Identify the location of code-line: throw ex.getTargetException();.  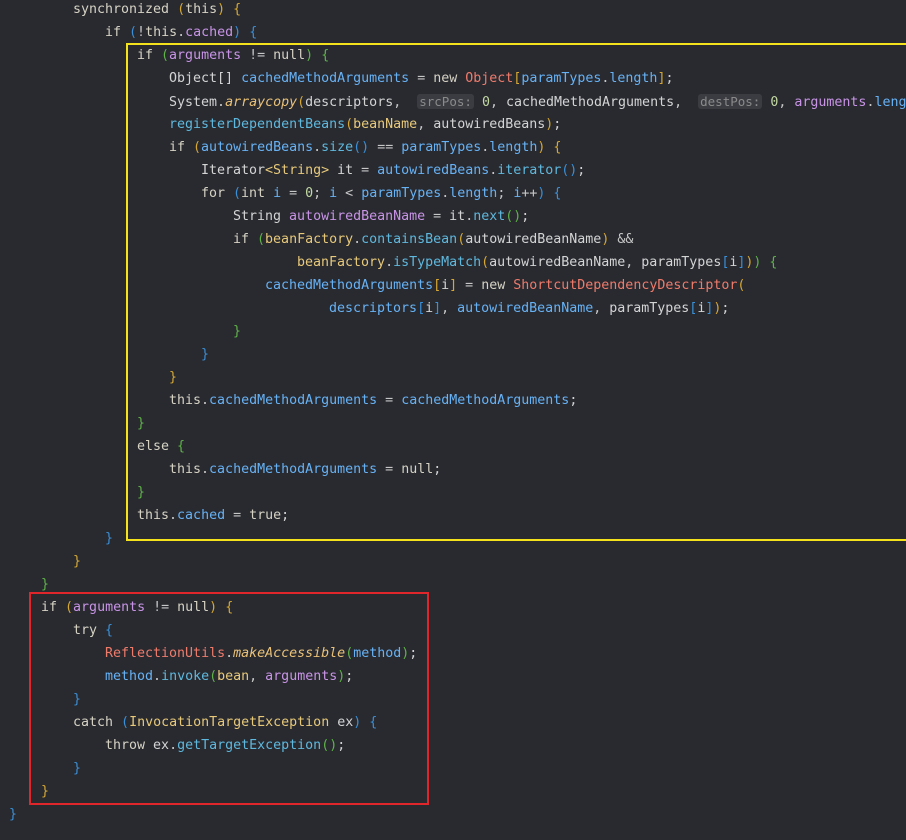
(225, 745).